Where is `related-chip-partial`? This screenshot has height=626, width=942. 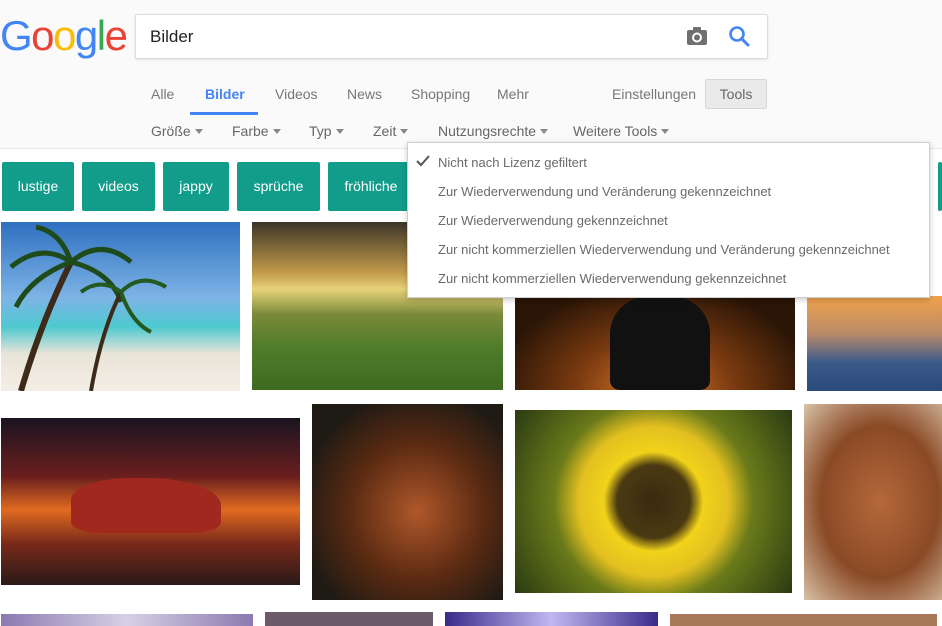
related-chip-partial is located at coordinates (940, 186).